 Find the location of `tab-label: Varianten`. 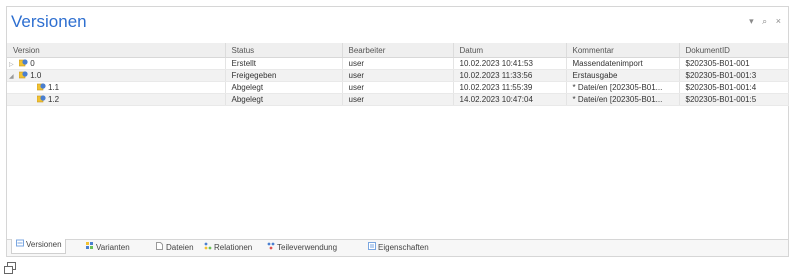

tab-label: Varianten is located at coordinates (113, 247).